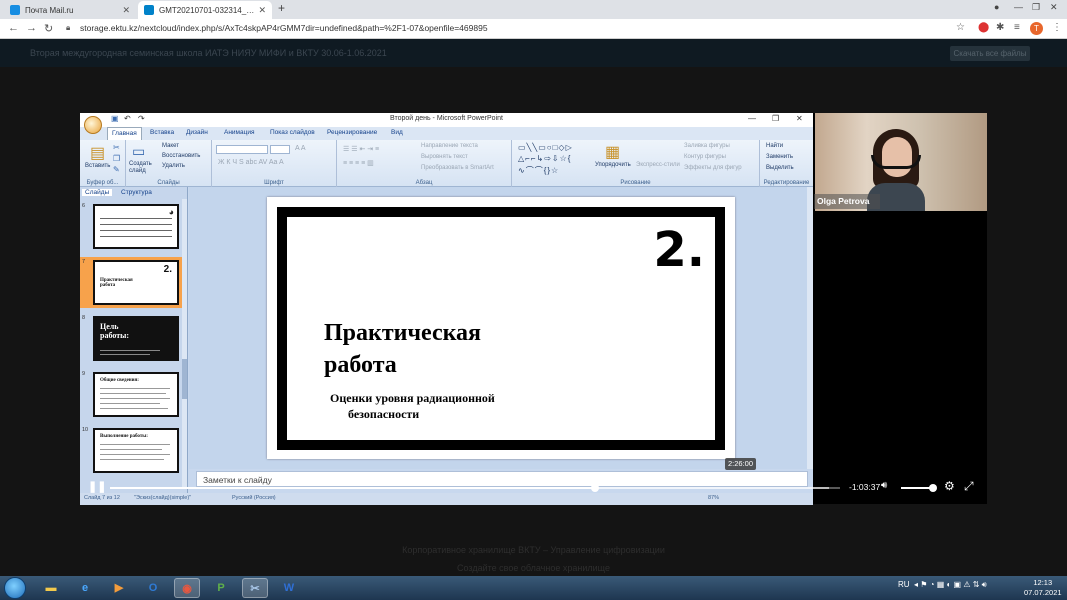 The image size is (1067, 600). I want to click on reload-icon: ↻, so click(48, 28).